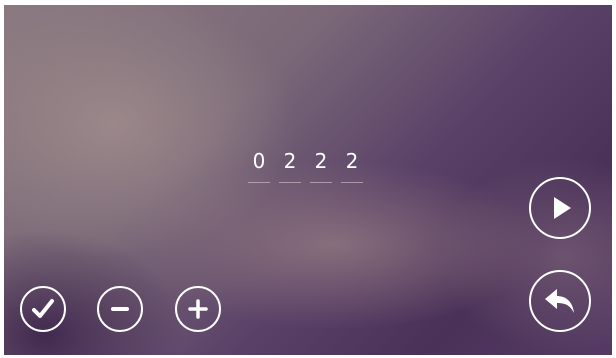 This screenshot has width=616, height=358. I want to click on play-button, so click(560, 208).